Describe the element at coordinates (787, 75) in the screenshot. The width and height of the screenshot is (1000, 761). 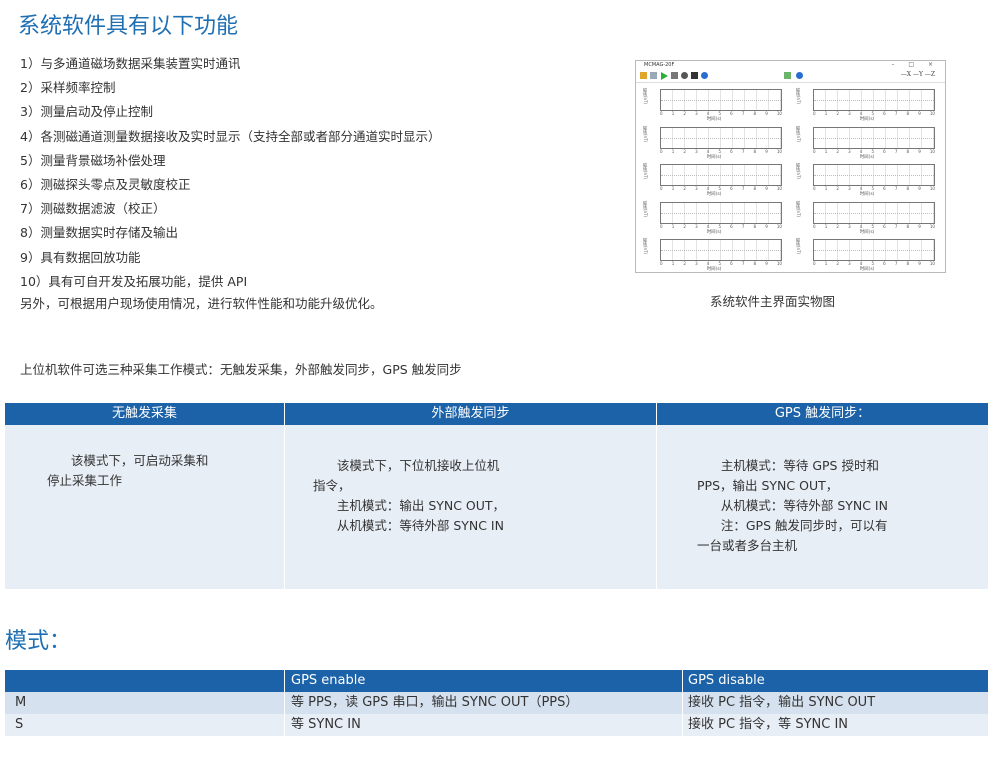
I see `chart-icon` at that location.